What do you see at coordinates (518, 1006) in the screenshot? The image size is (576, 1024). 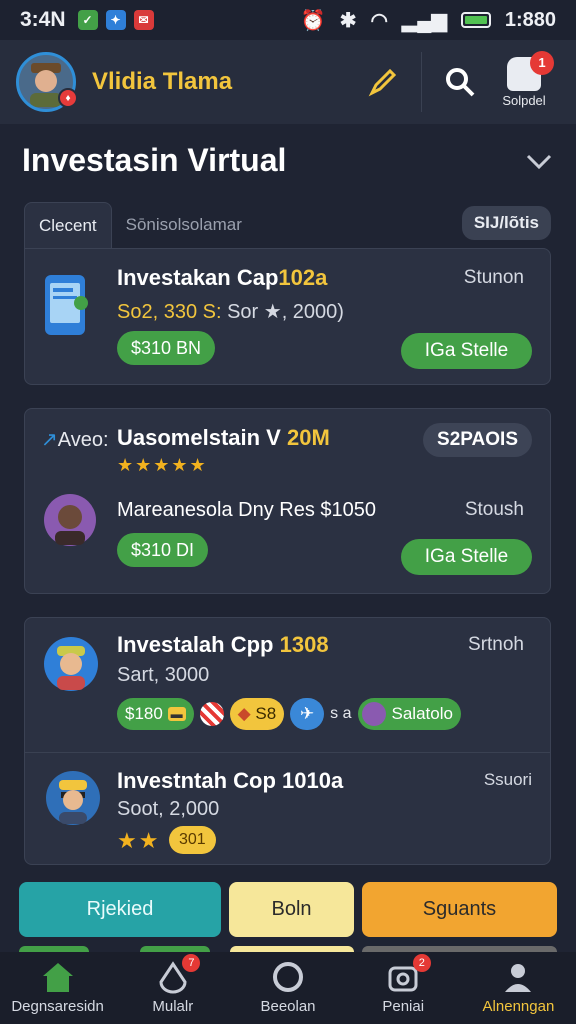 I see `nav-label: Alnenngan` at bounding box center [518, 1006].